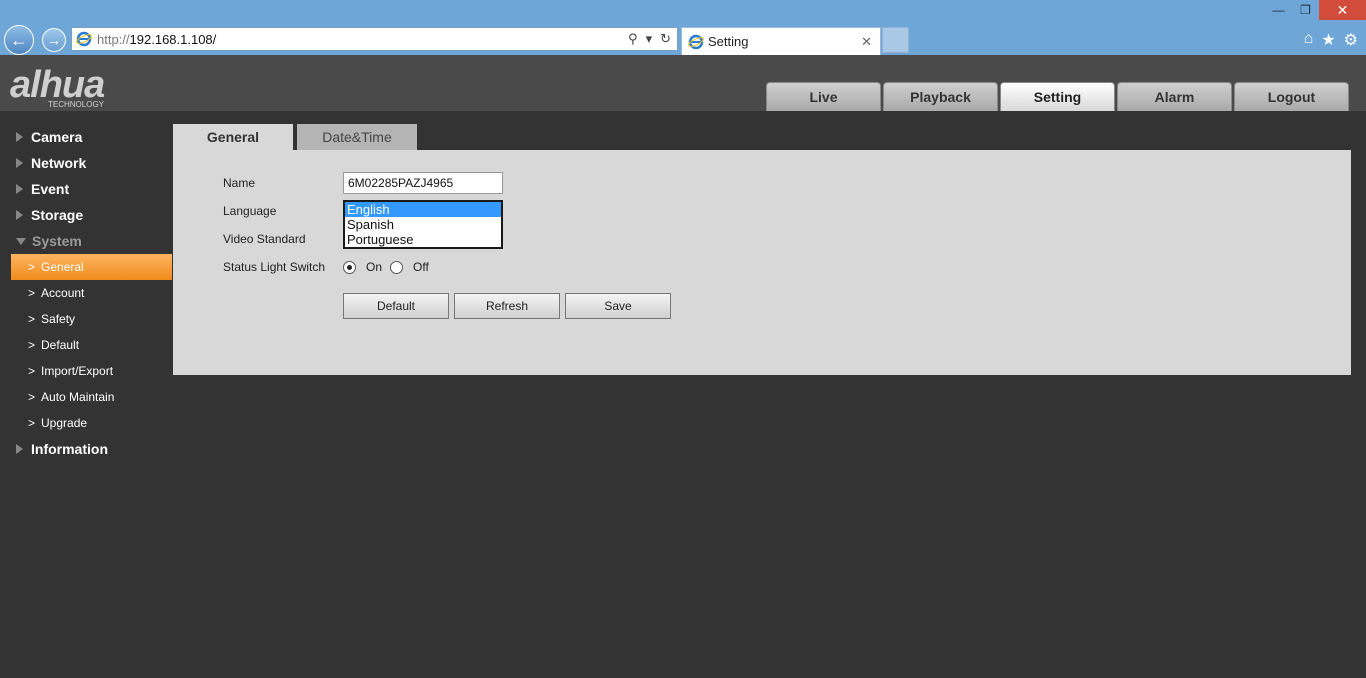 The image size is (1366, 678). I want to click on dropdown-icon: ▾, so click(649, 39).